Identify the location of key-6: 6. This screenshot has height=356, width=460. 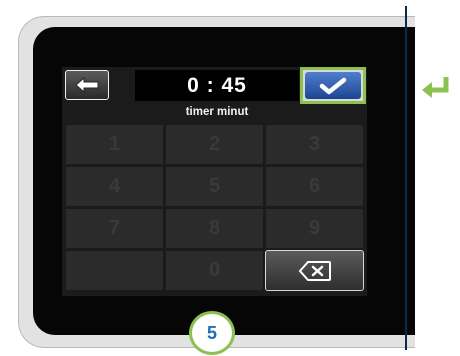
(314, 186).